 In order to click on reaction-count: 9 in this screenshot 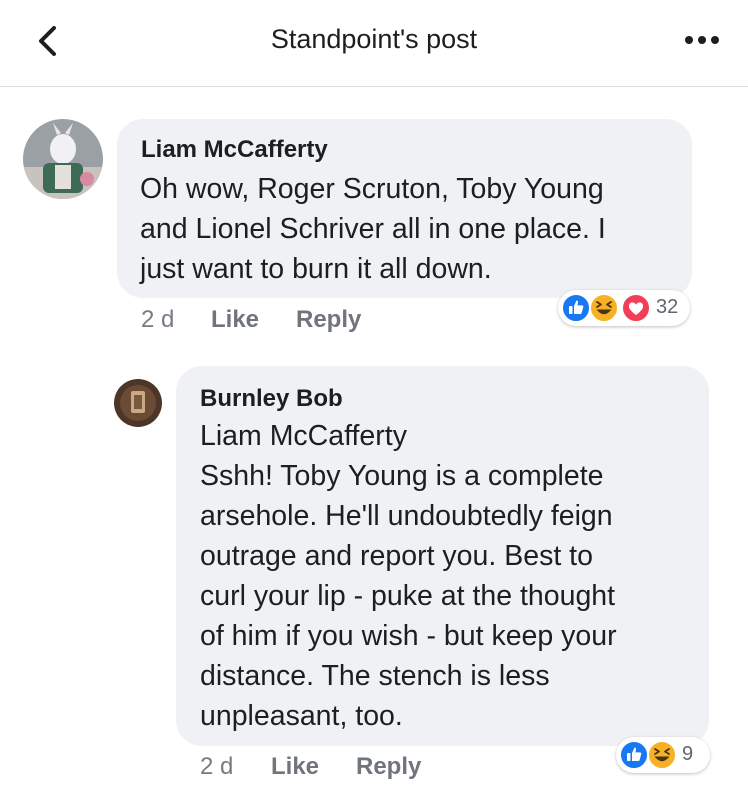, I will do `click(688, 754)`.